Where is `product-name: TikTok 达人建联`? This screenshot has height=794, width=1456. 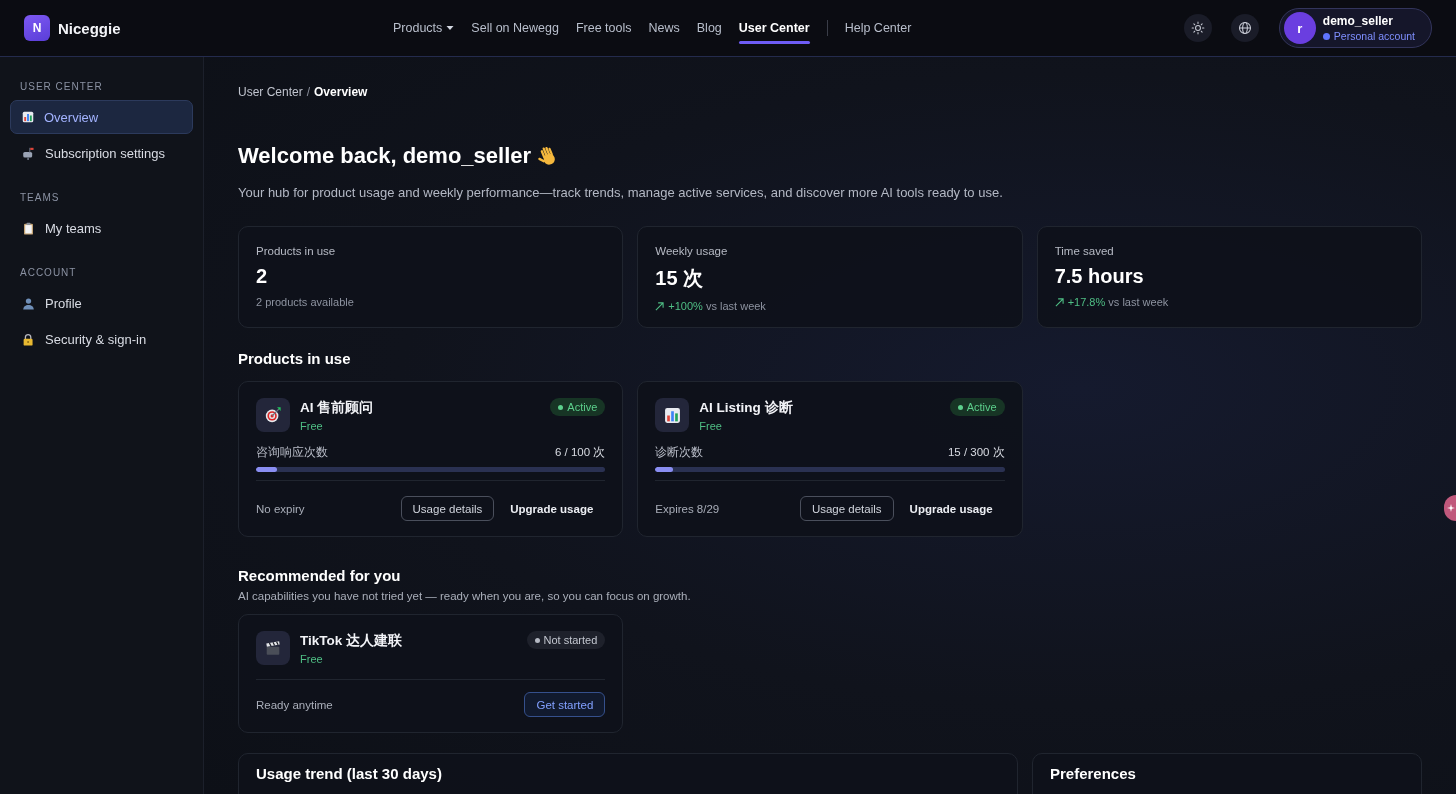
product-name: TikTok 达人建联 is located at coordinates (351, 640).